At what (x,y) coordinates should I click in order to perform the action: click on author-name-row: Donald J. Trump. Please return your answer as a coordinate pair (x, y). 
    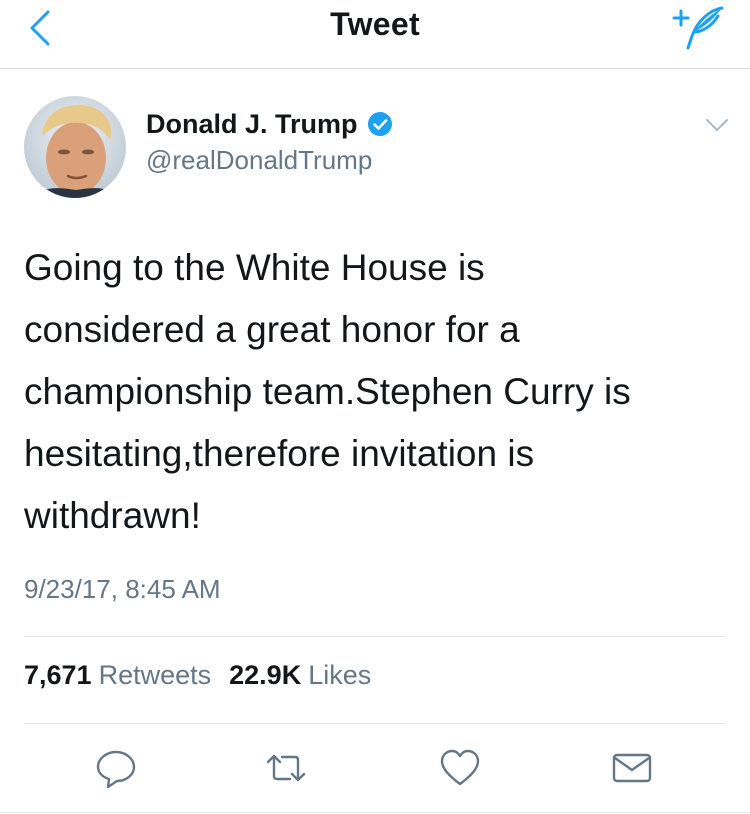
    Looking at the image, I should click on (269, 124).